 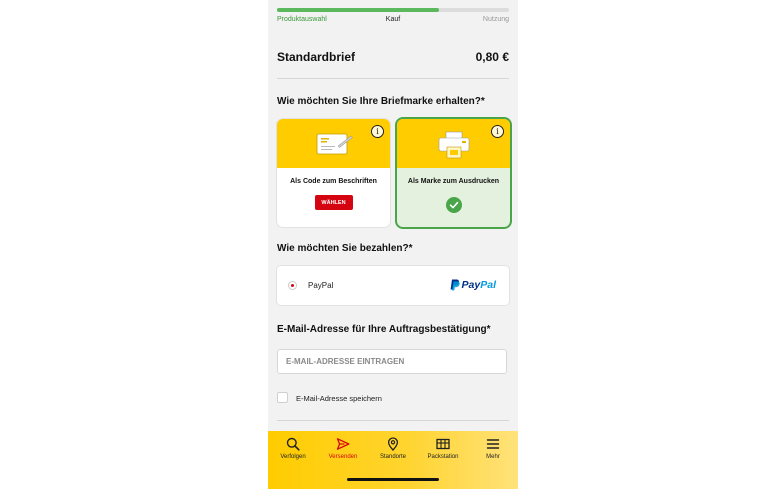 What do you see at coordinates (493, 457) in the screenshot?
I see `tab-label: Mehr` at bounding box center [493, 457].